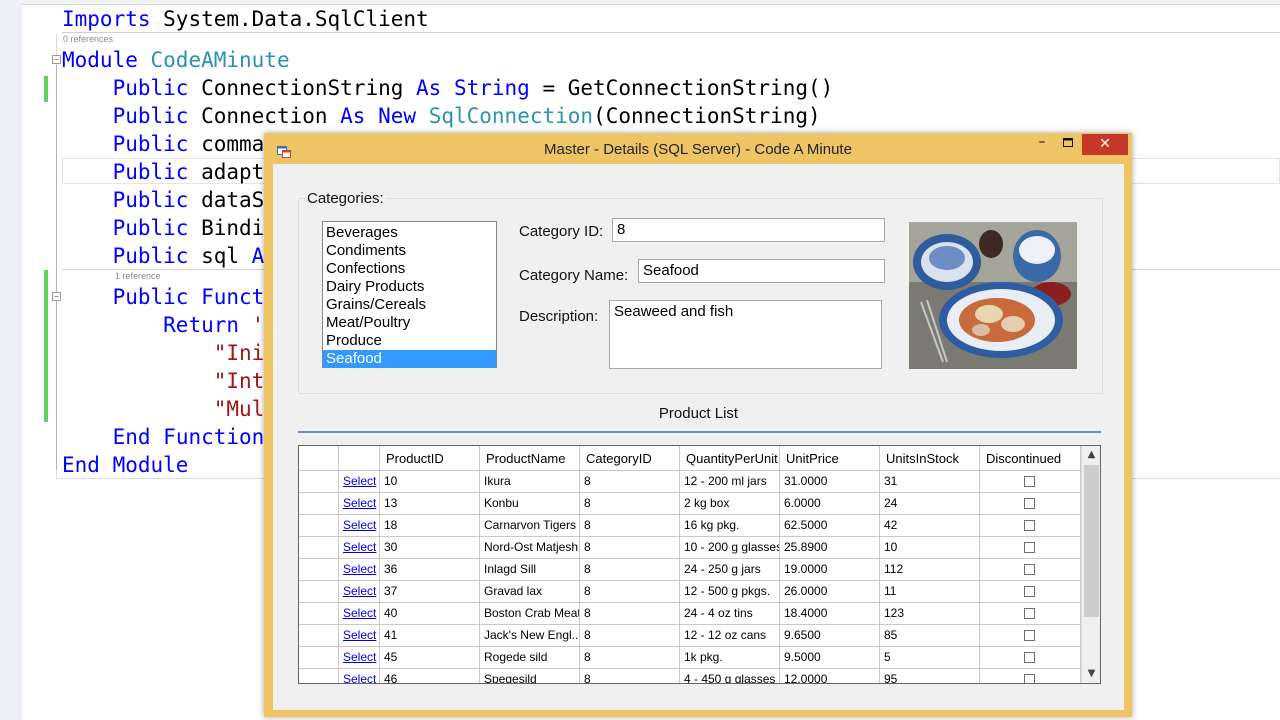 Image resolution: width=1280 pixels, height=720 pixels. Describe the element at coordinates (830, 636) in the screenshot. I see `table-cell: 9.6500` at that location.